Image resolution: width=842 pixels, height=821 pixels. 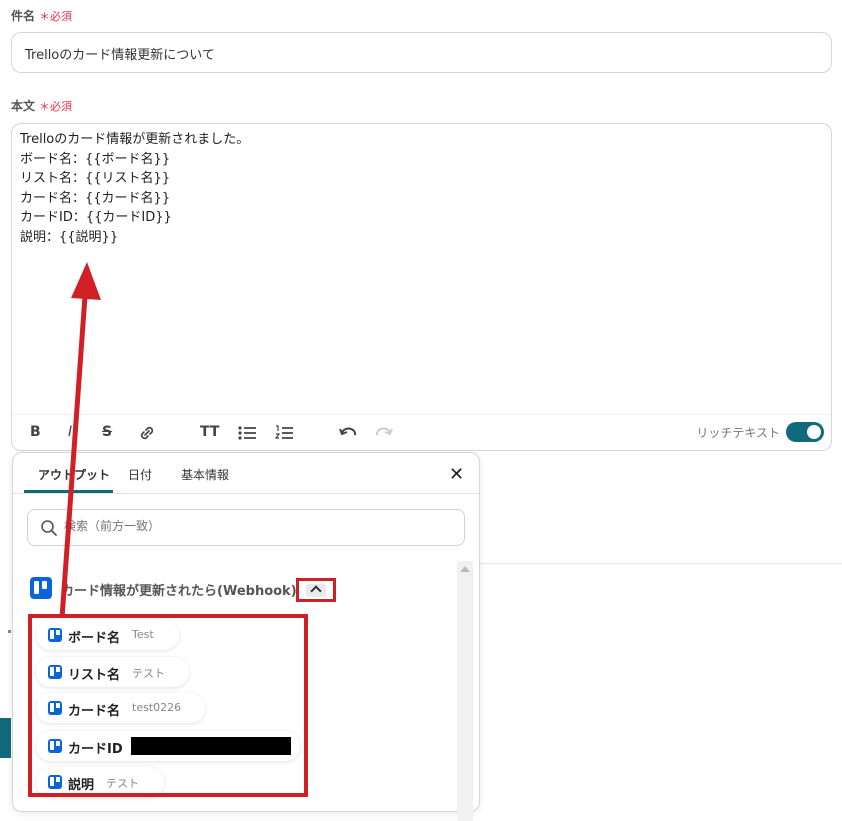 I want to click on body-line: カードID：{{カードID}}, so click(x=96, y=218).